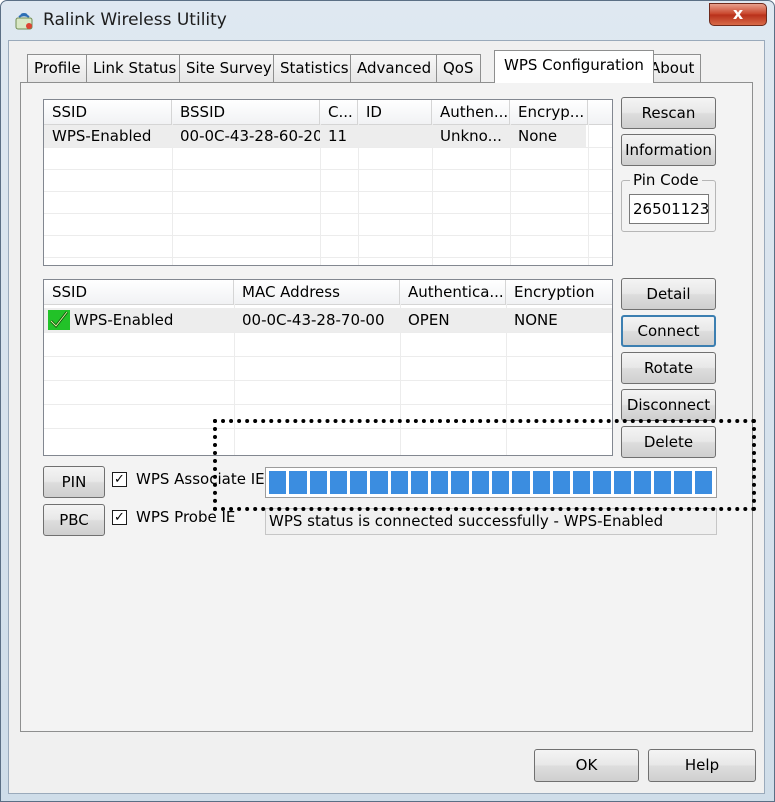  I want to click on close-icon: x, so click(738, 13).